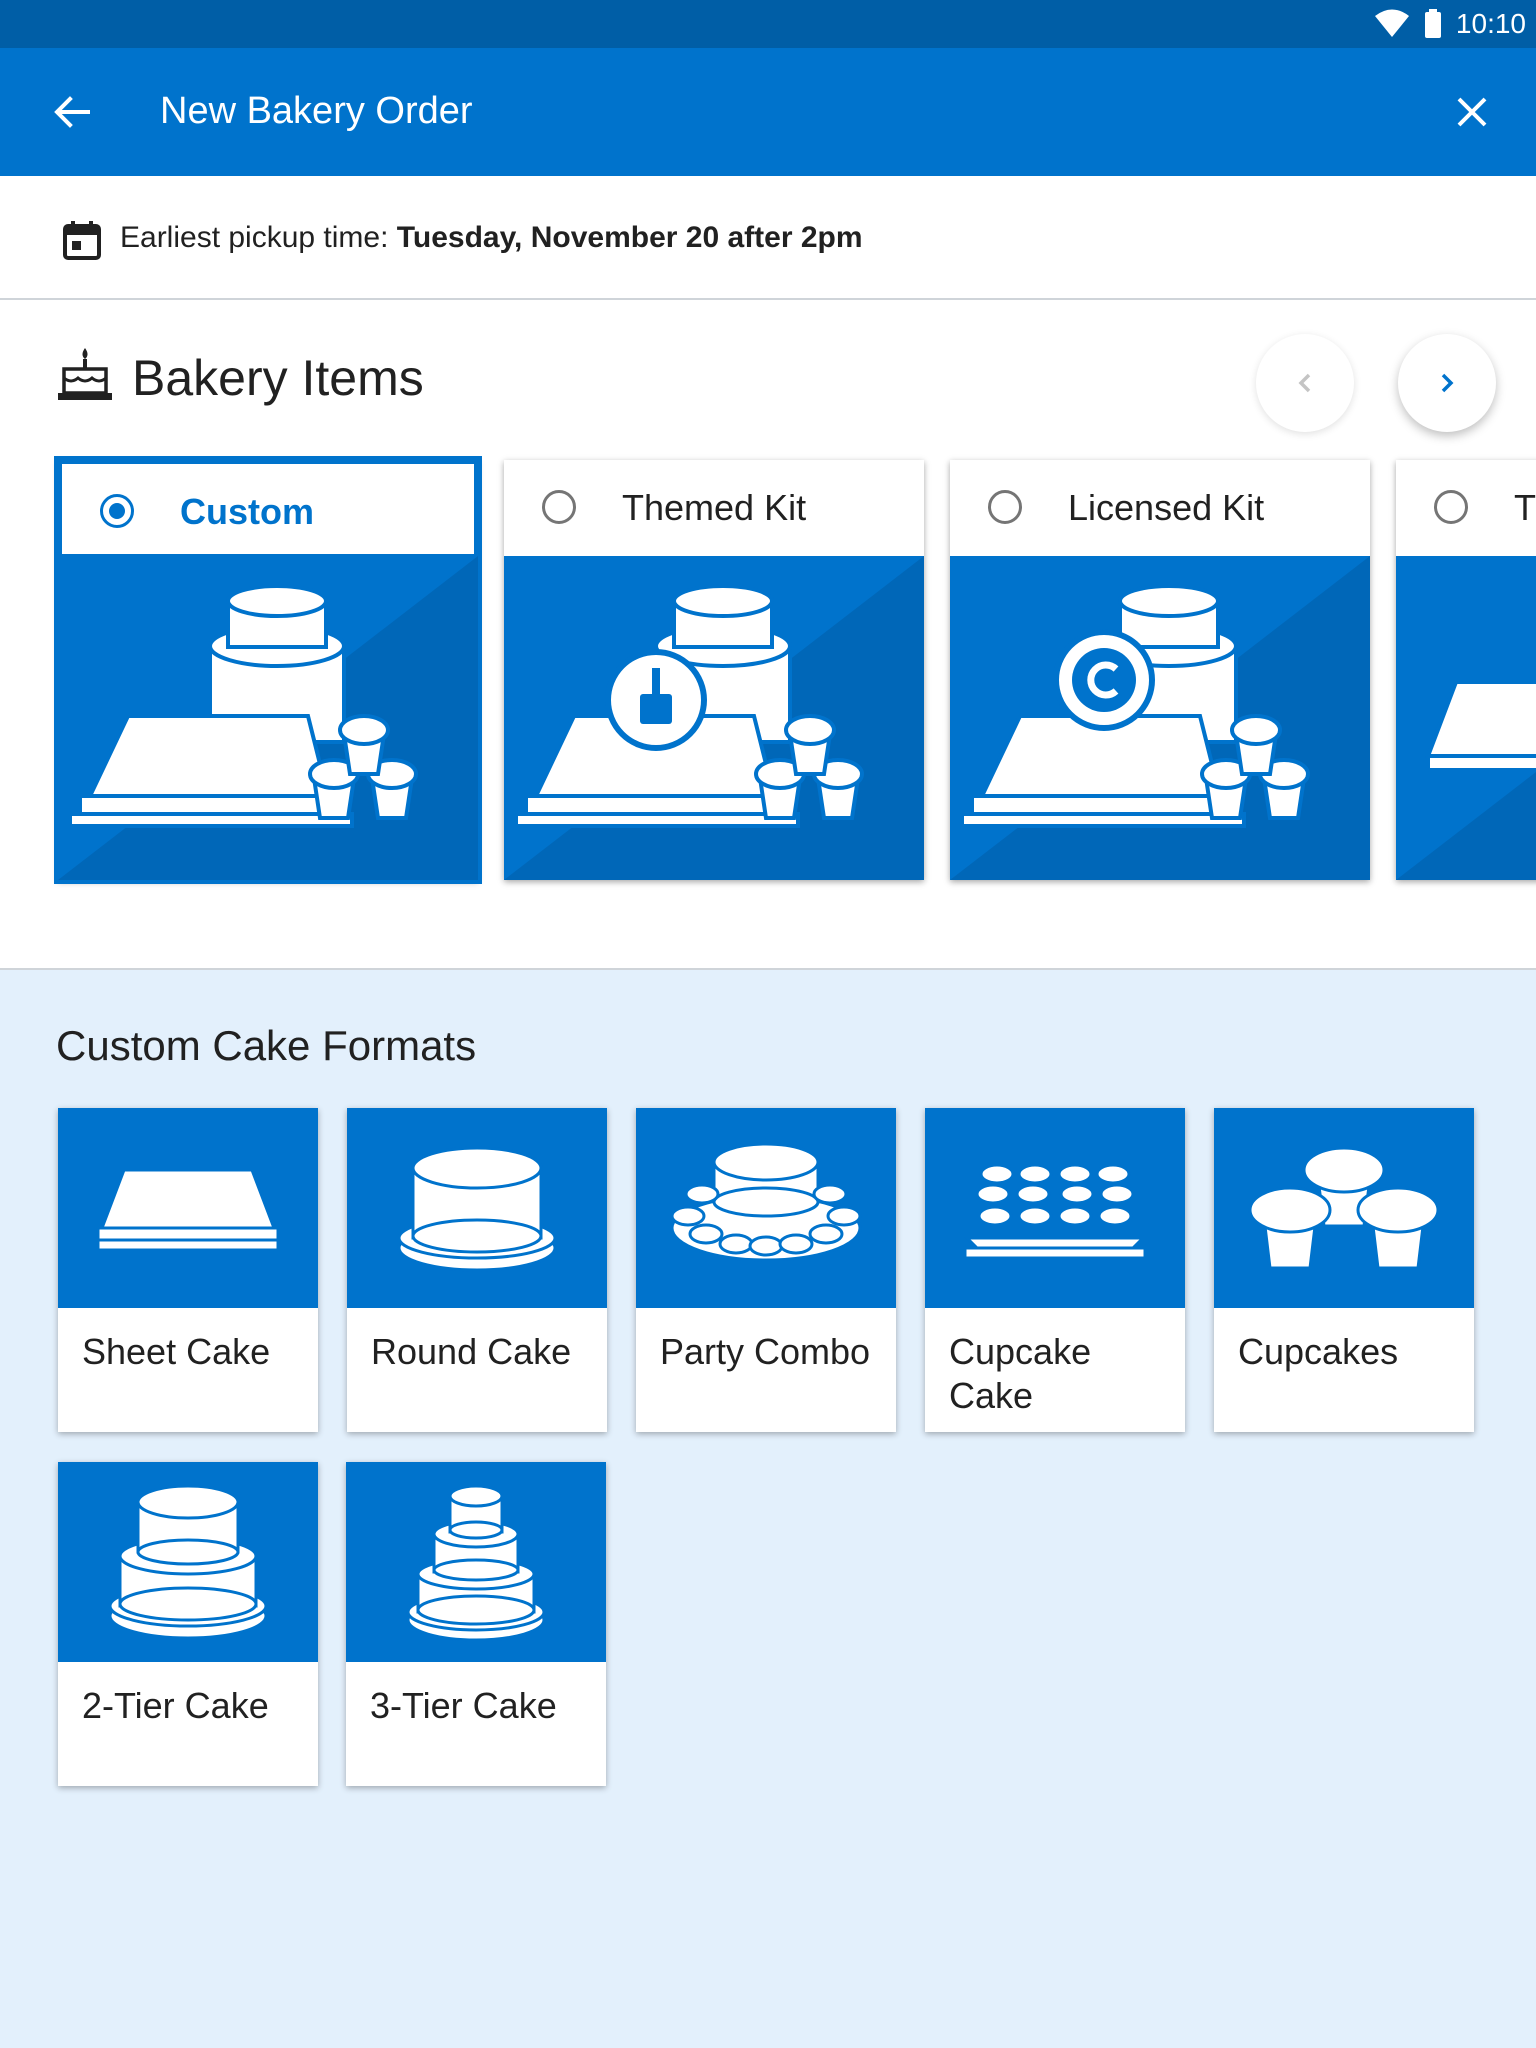 The image size is (1536, 2048). What do you see at coordinates (268, 718) in the screenshot?
I see `custom-cake-illustration` at bounding box center [268, 718].